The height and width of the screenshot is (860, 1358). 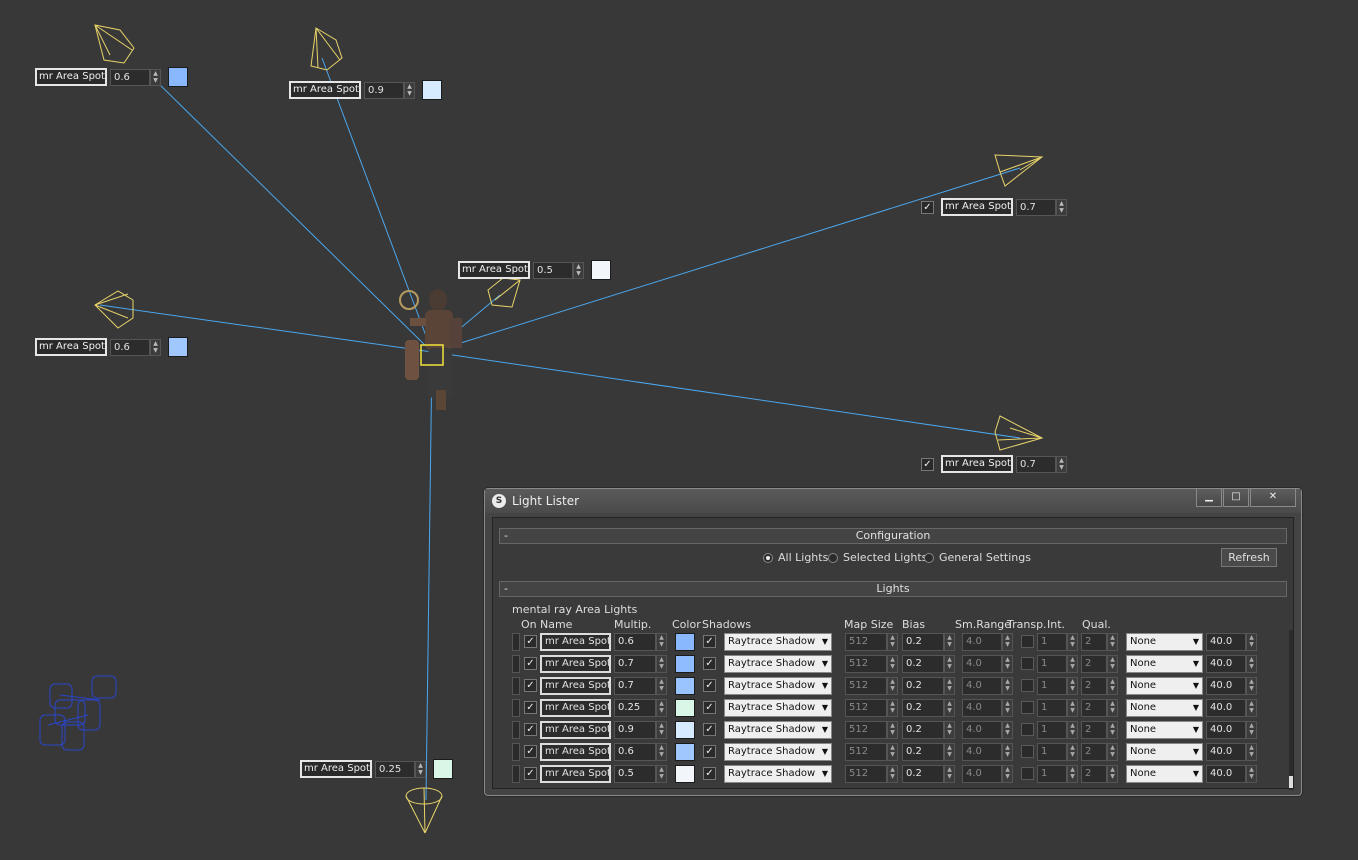 I want to click on light-multiplier-field: 0.6, so click(x=130, y=77).